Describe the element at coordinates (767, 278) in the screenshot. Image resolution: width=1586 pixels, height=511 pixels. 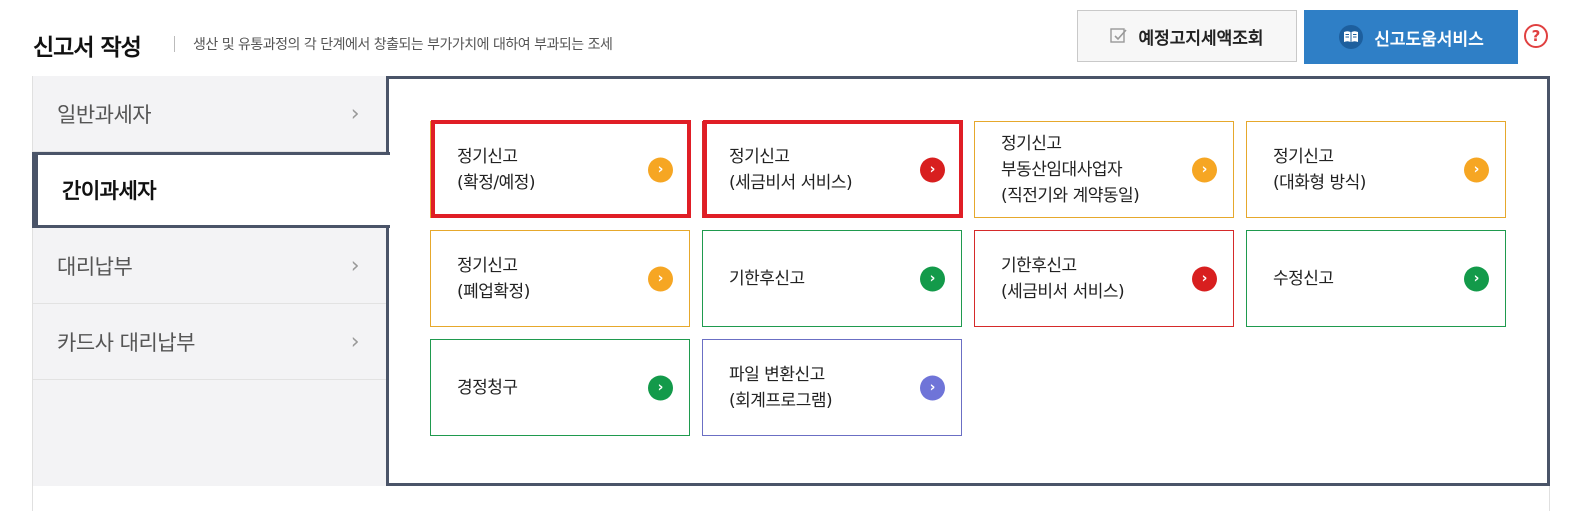
I see `card-label: 기한후신고` at that location.